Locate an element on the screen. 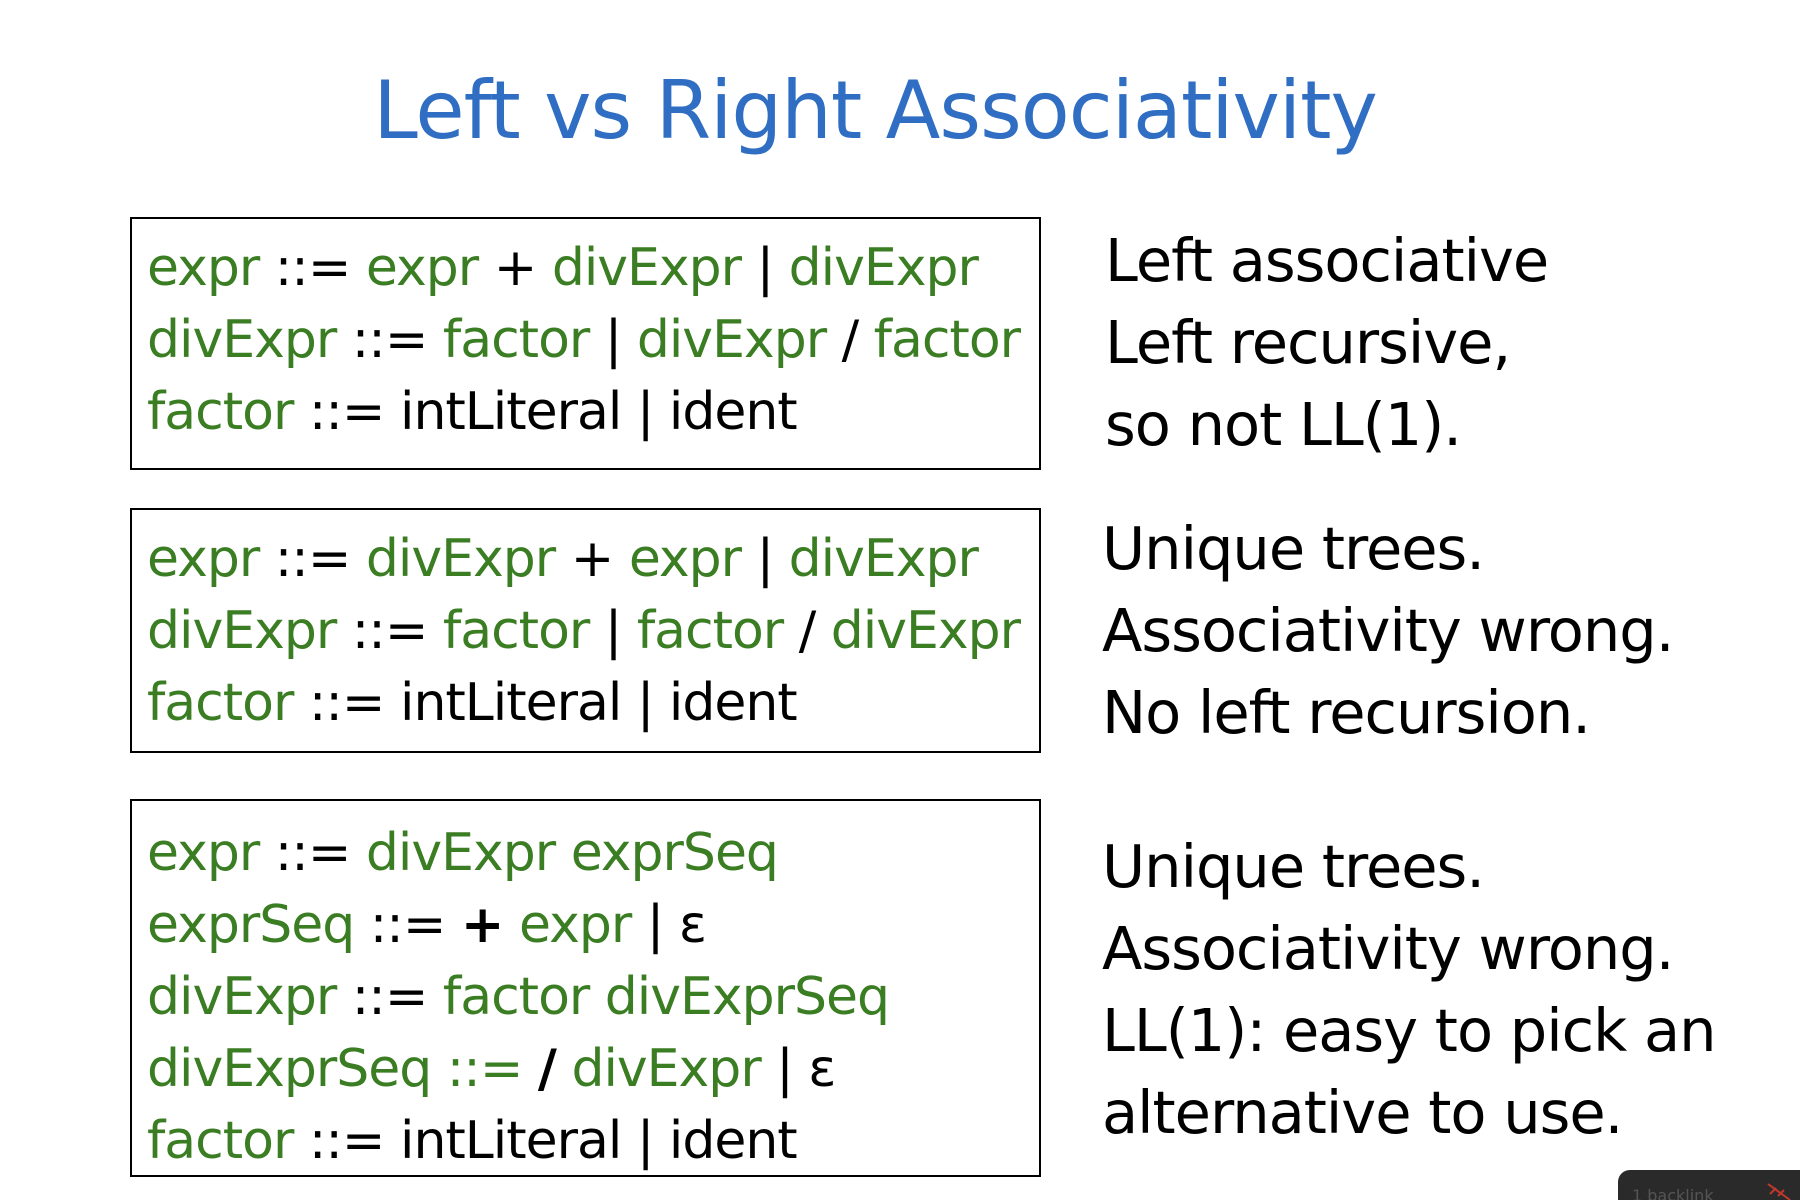 This screenshot has width=1800, height=1200. grammar-rule: divExpr ::= factor | divExpr / factor is located at coordinates (593, 340).